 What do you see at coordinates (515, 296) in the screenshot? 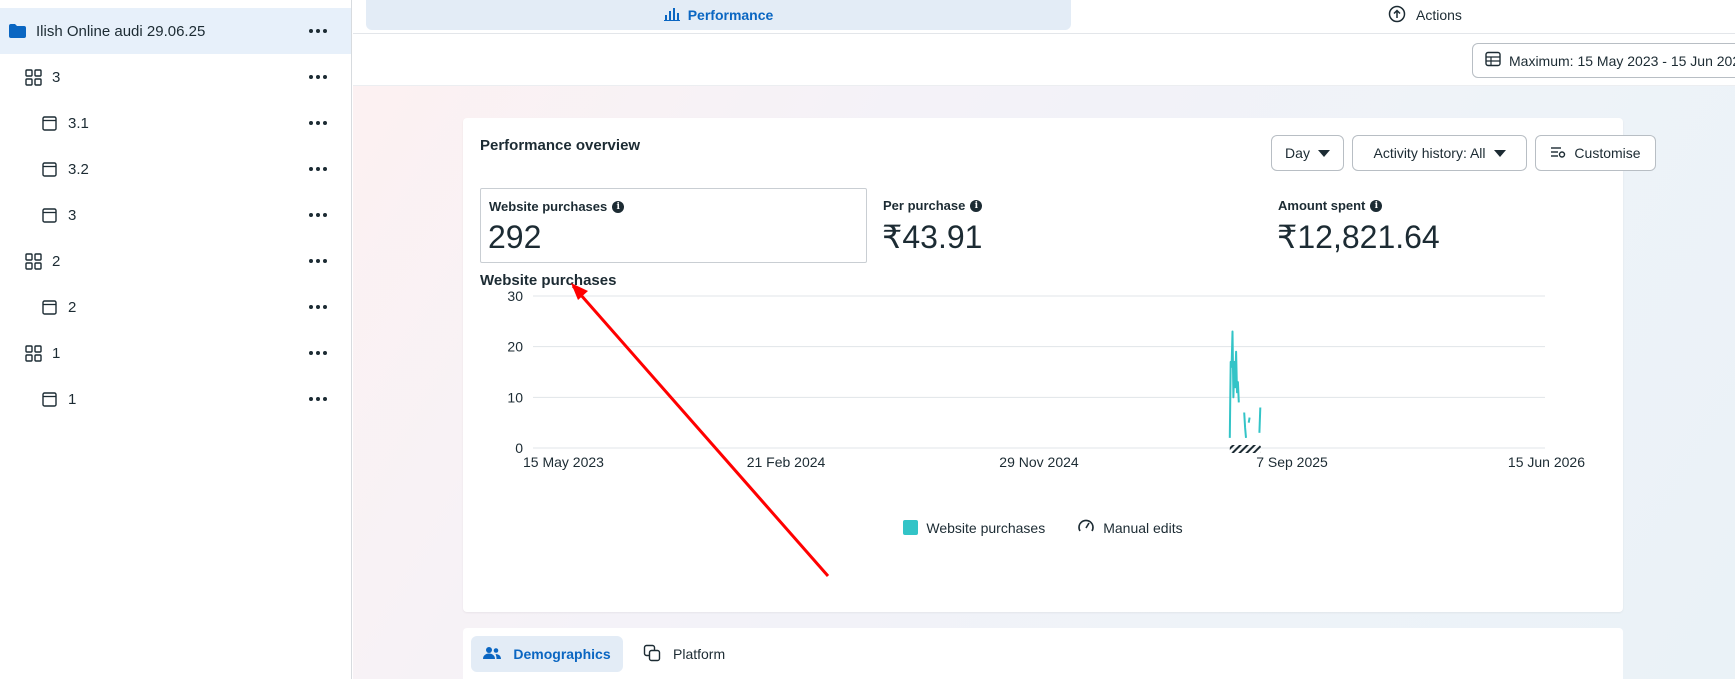
I see `y-tick-label: 30` at bounding box center [515, 296].